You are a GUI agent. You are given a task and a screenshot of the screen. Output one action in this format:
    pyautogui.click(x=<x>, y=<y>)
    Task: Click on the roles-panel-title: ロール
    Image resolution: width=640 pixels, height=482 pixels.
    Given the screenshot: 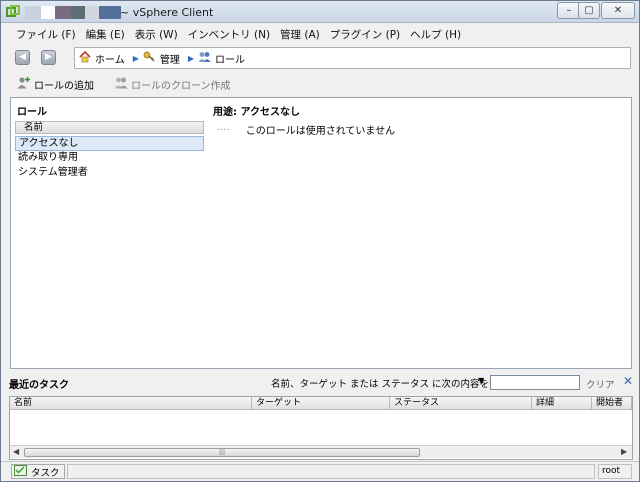 What is the action you would take?
    pyautogui.click(x=32, y=112)
    